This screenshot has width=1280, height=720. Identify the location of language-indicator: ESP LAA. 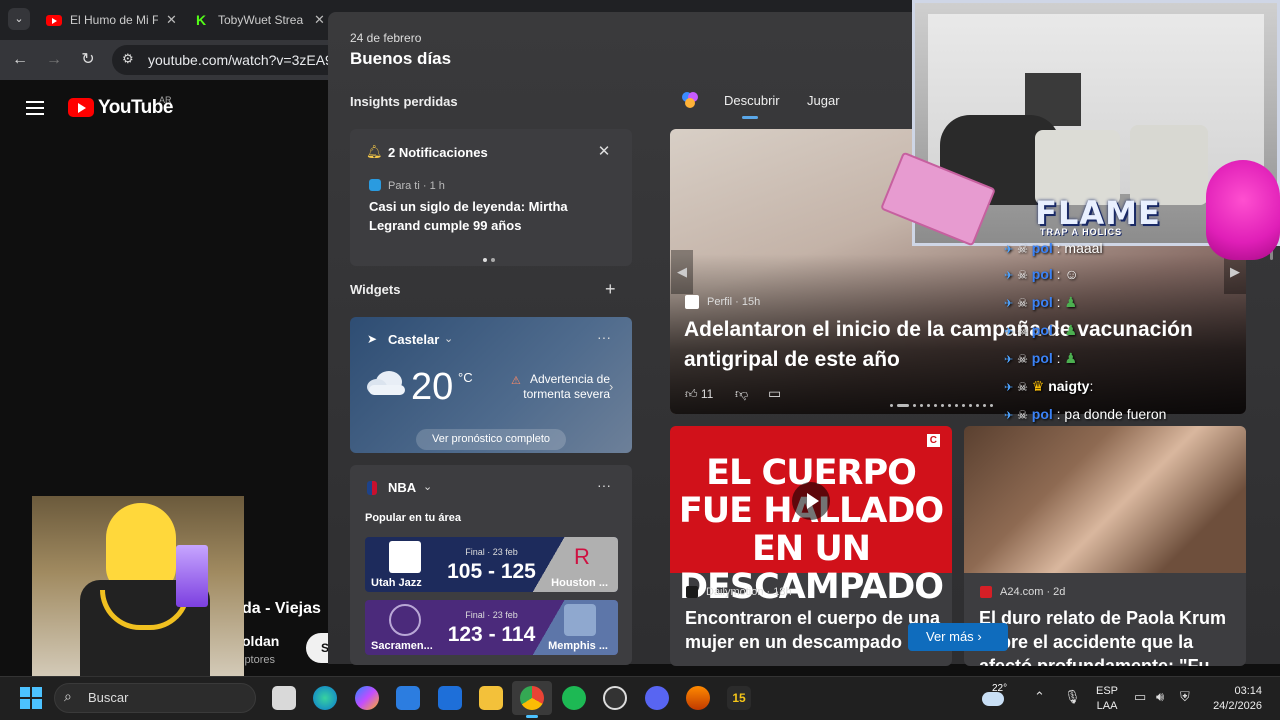
(1107, 699).